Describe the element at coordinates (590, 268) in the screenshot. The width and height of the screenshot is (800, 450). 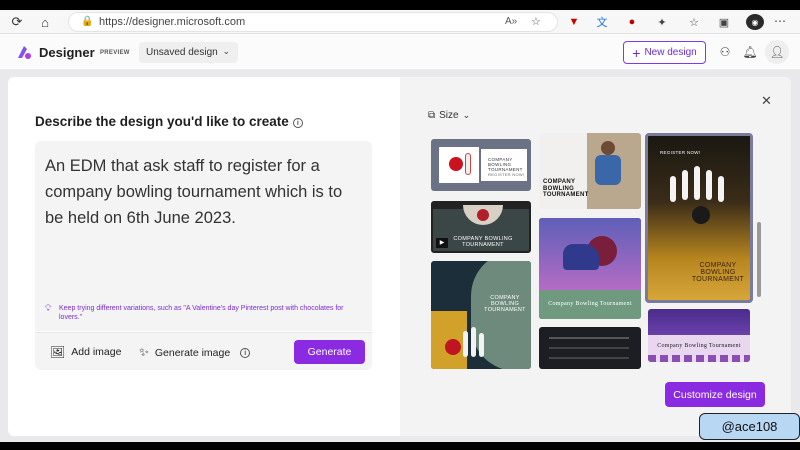
I see `template-thumbnail-5: Company Bowling Tournament` at that location.